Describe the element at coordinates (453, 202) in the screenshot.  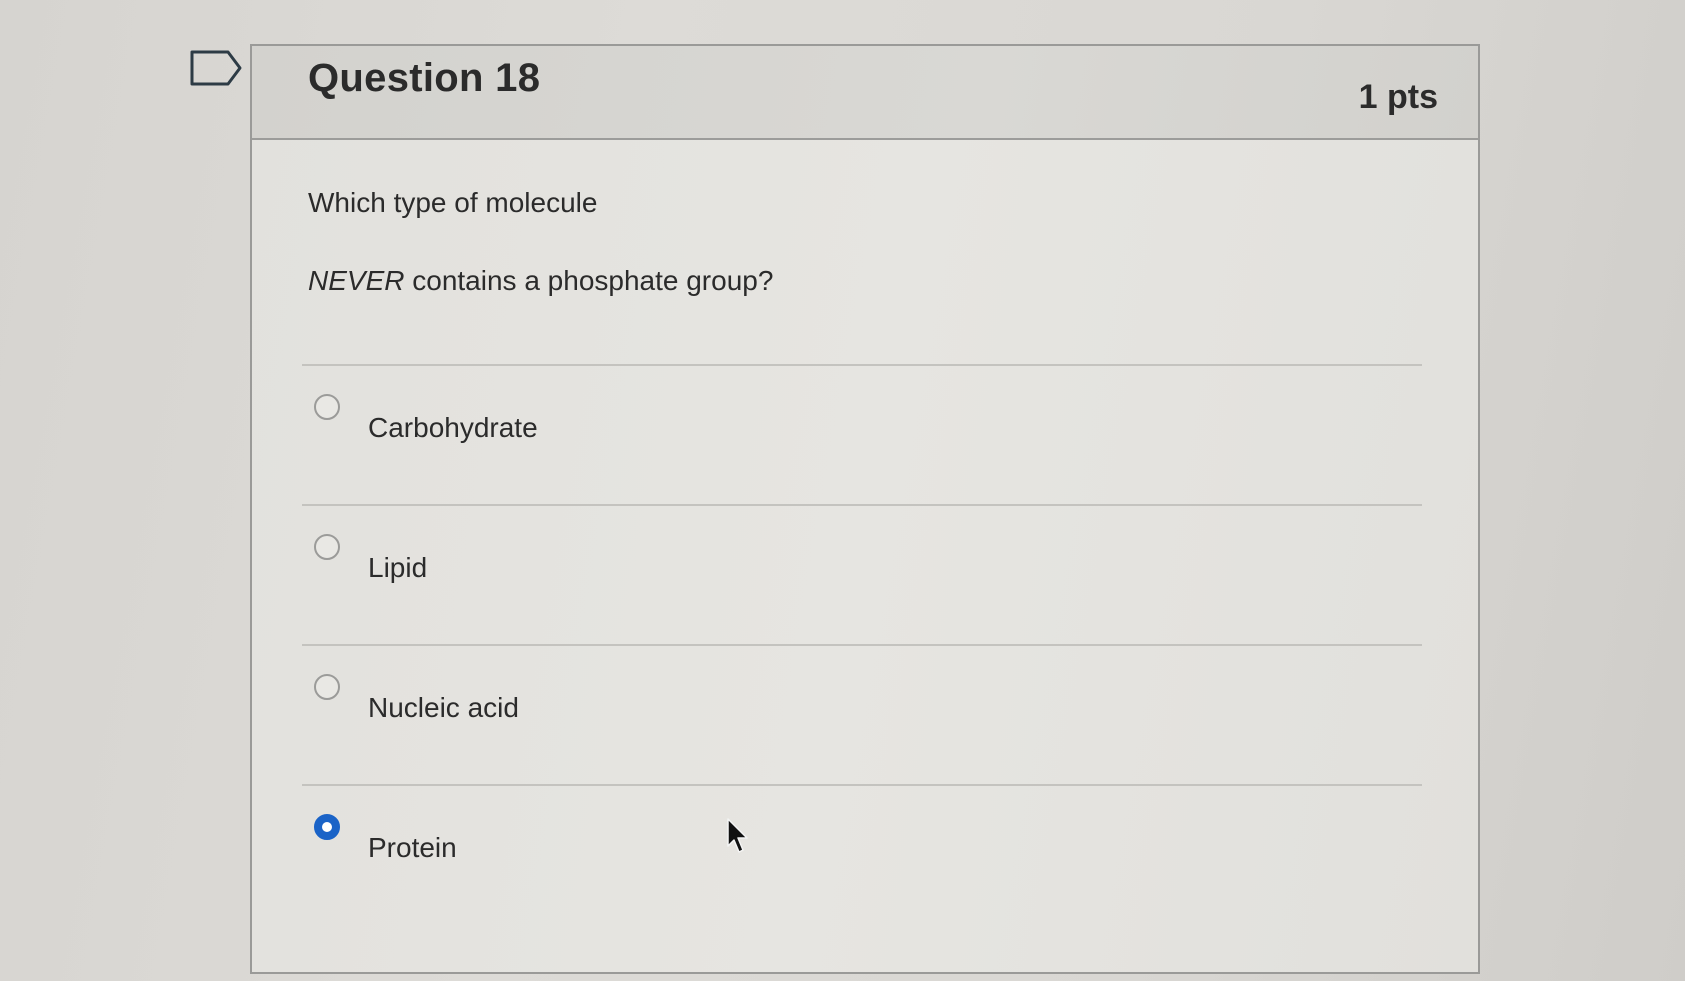
I see `question-text-line1: Which type of molecule` at that location.